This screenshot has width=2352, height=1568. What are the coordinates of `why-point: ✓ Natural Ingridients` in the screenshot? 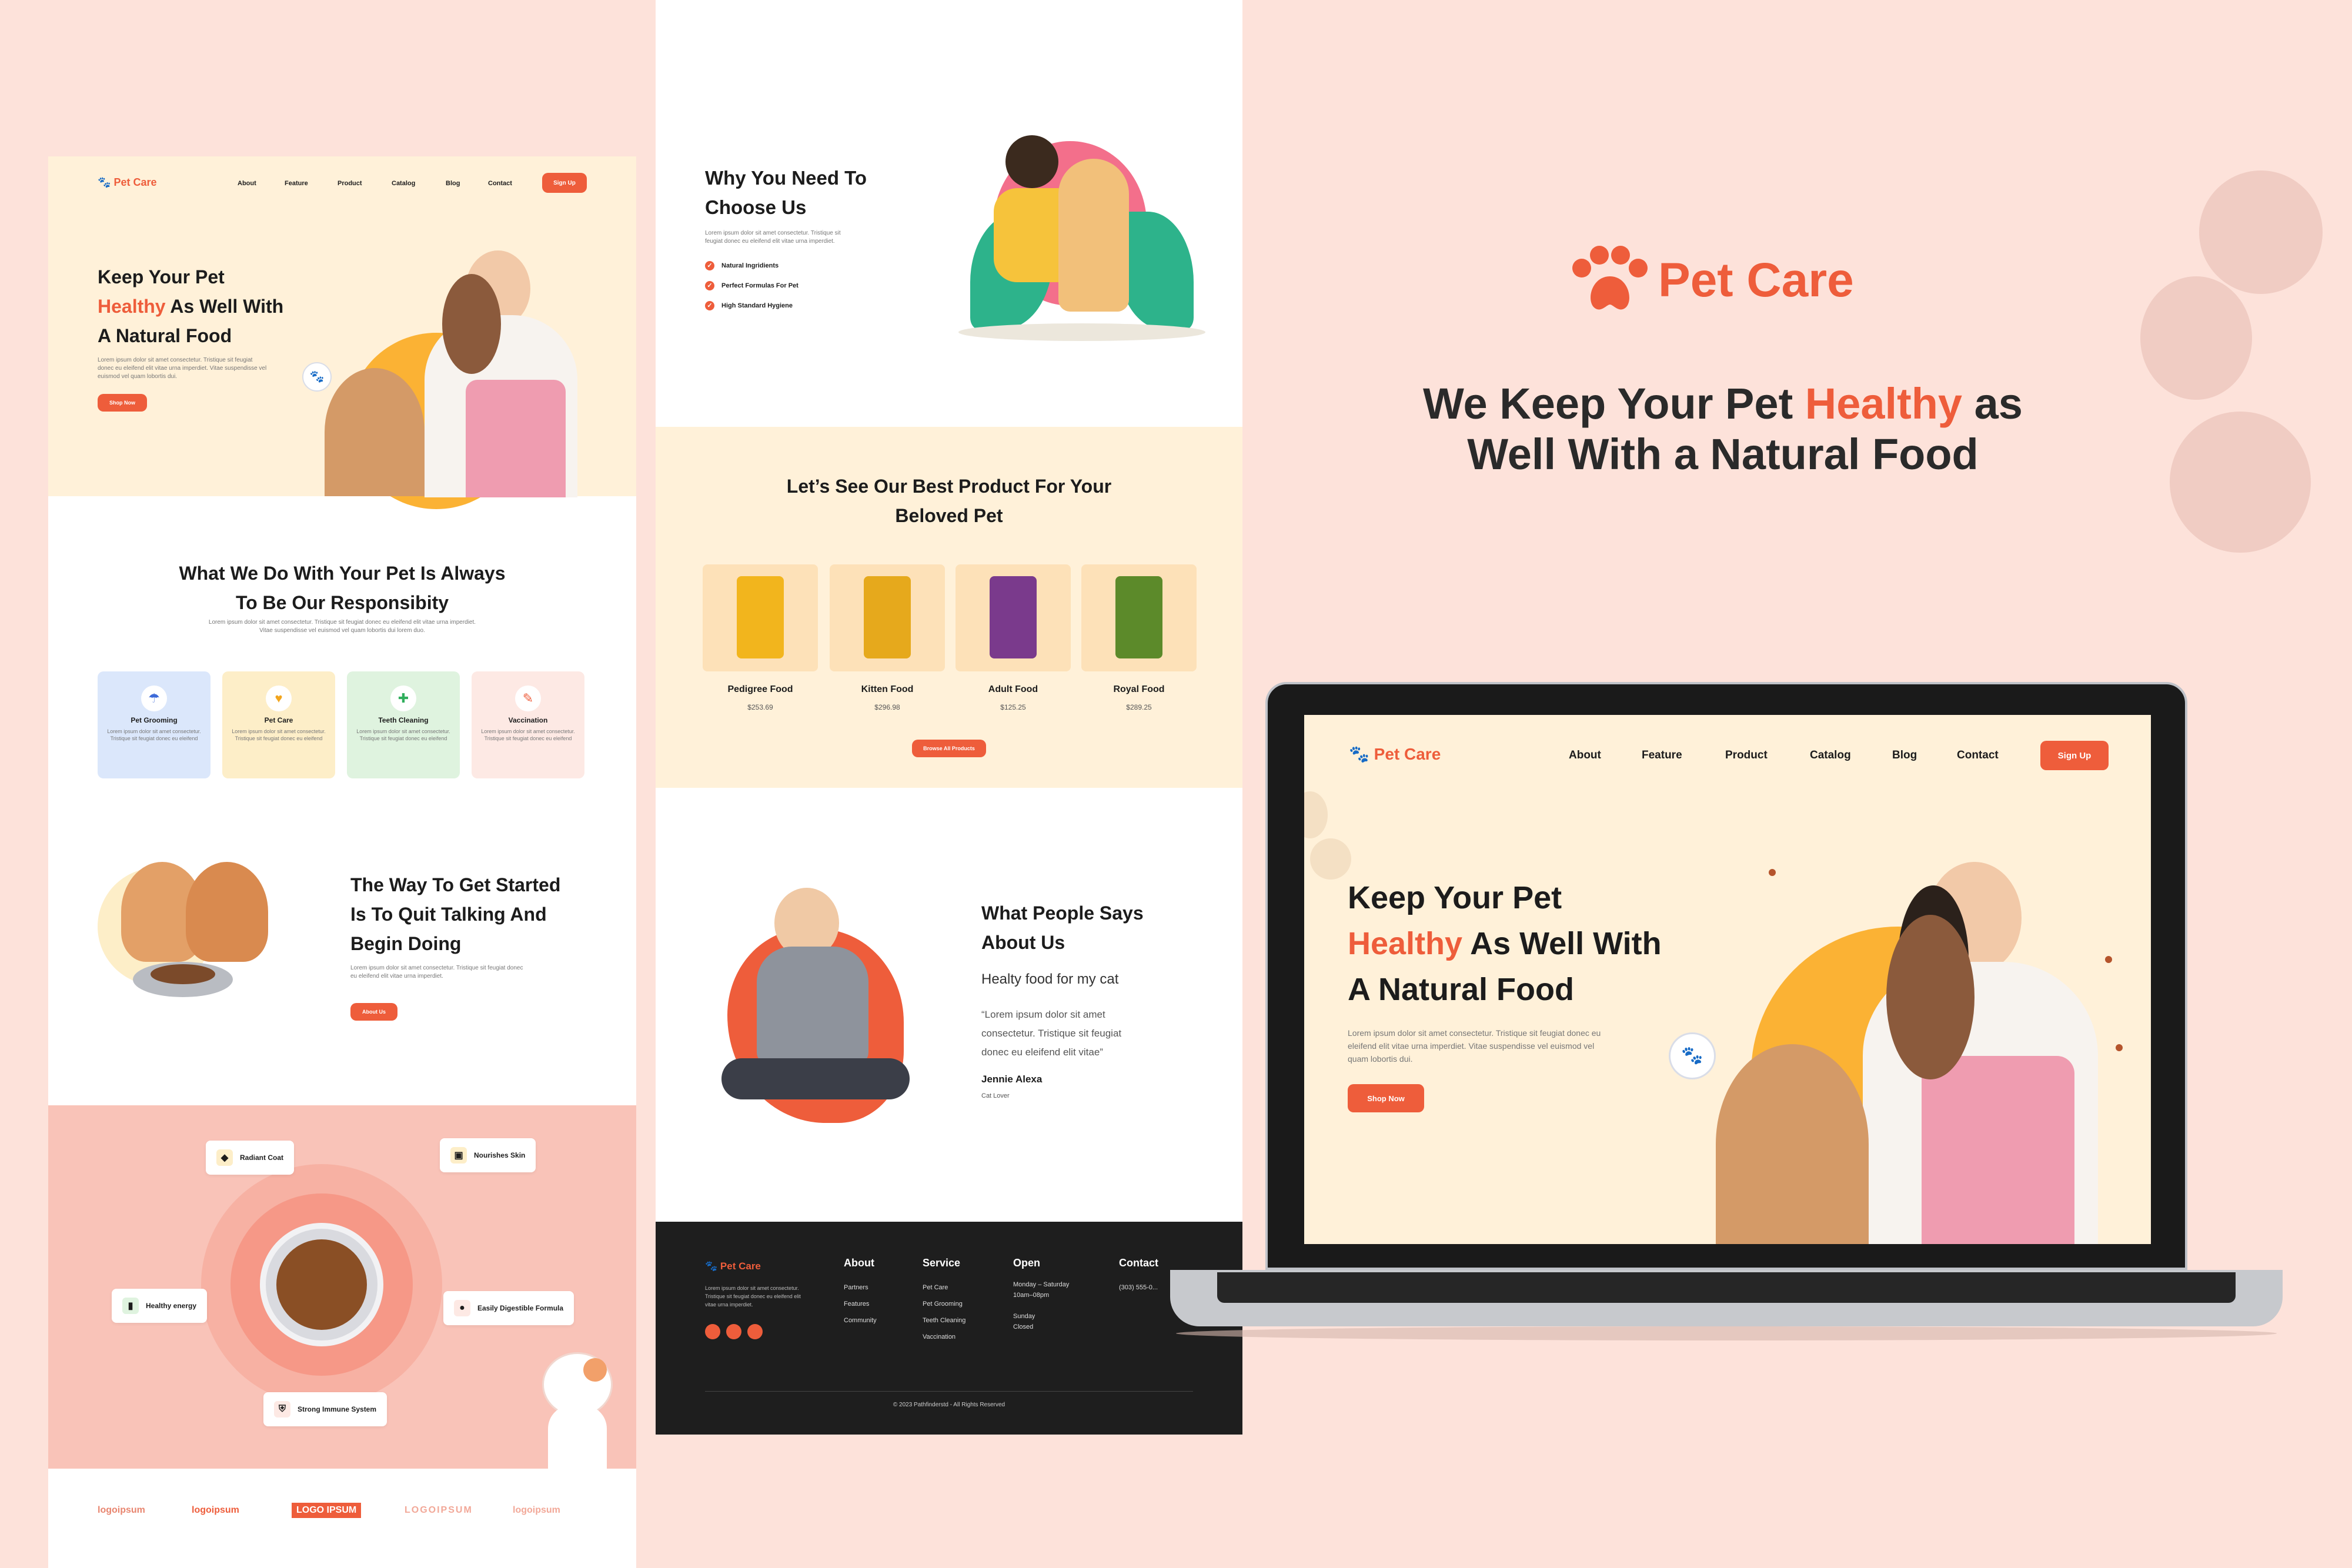 It's located at (742, 265).